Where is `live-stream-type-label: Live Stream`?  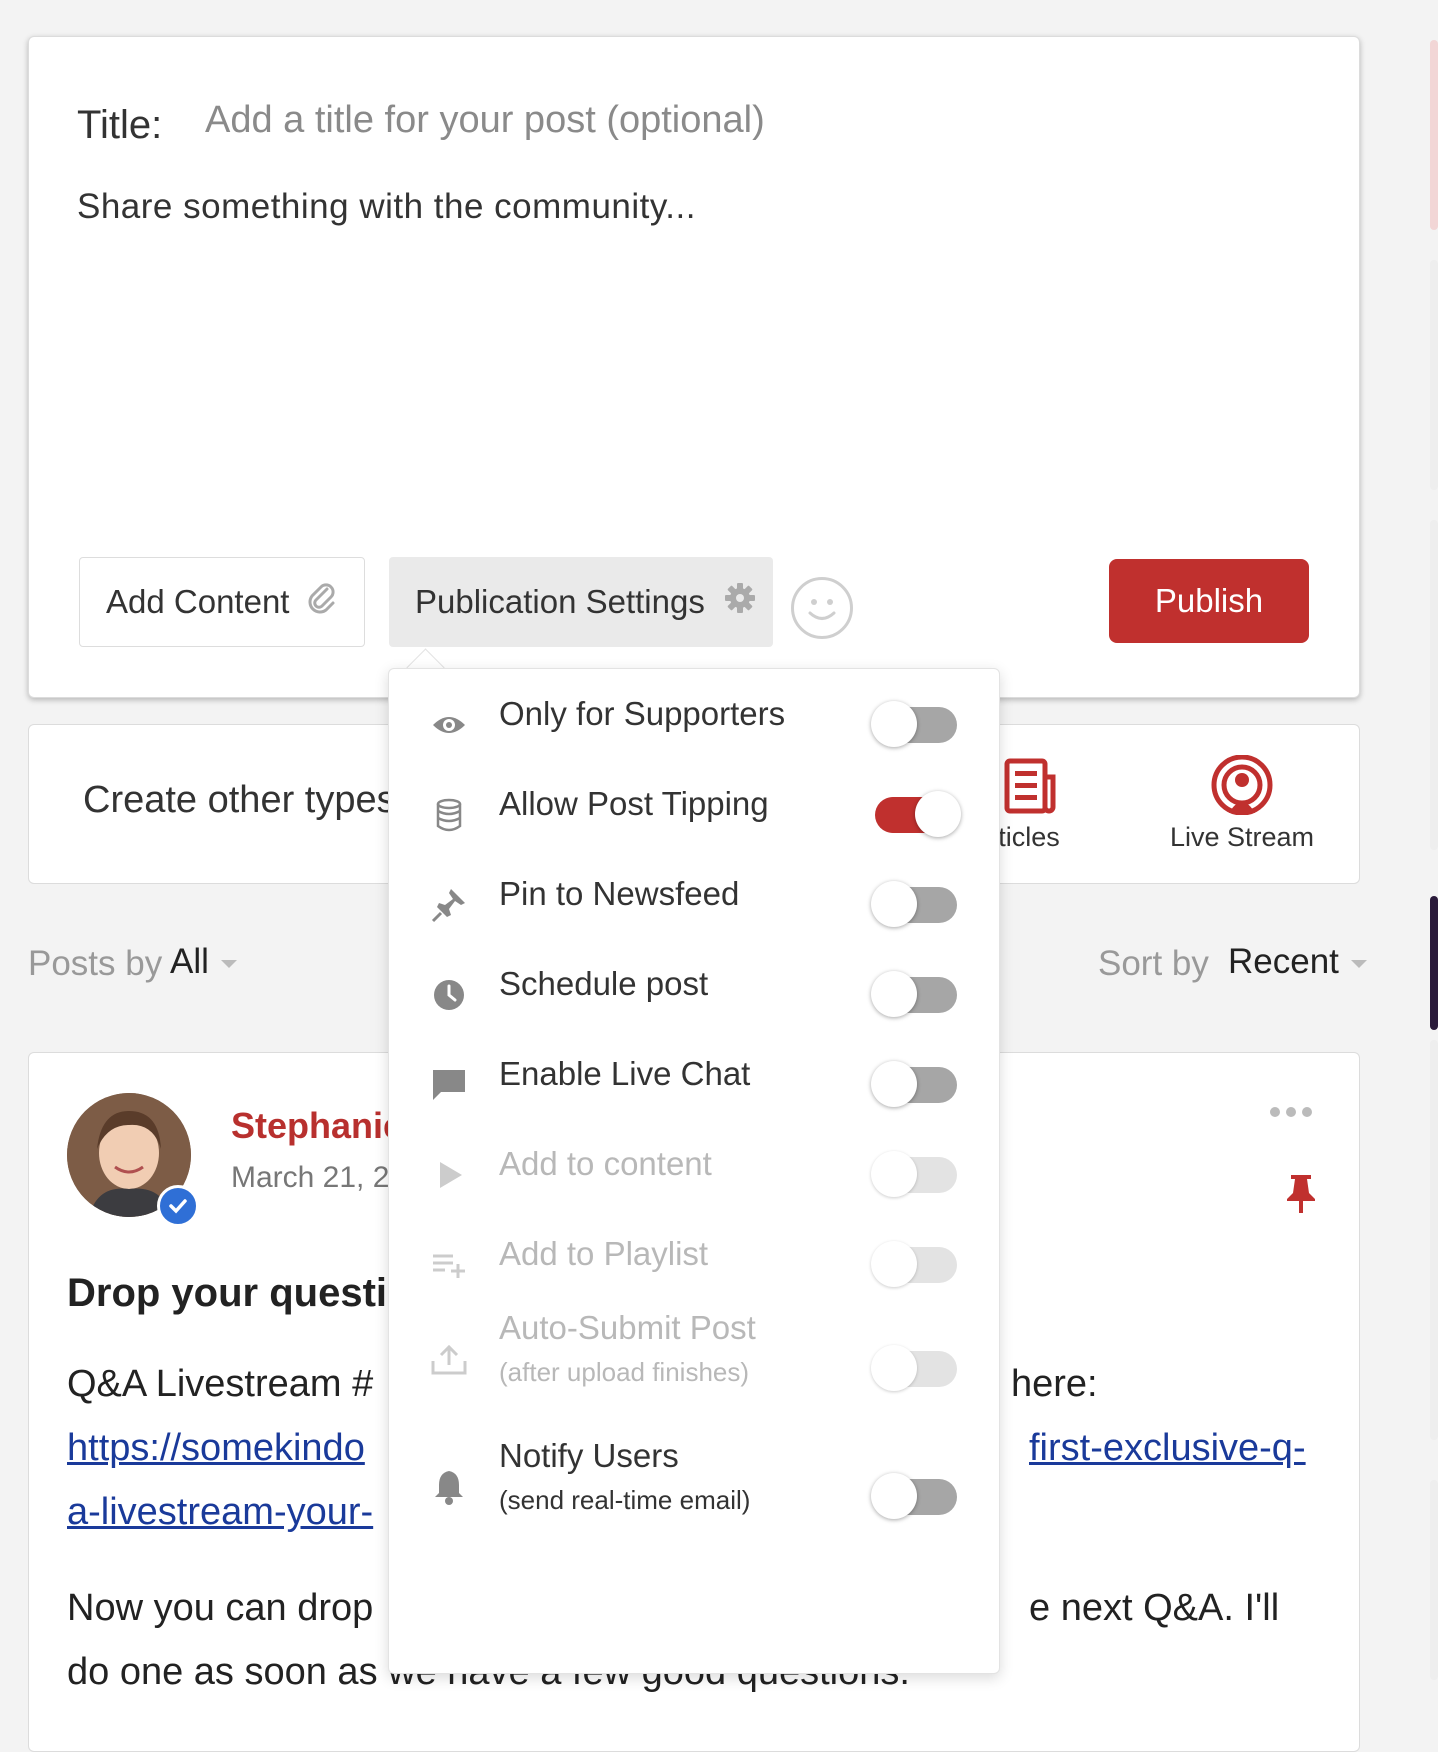 live-stream-type-label: Live Stream is located at coordinates (1242, 837).